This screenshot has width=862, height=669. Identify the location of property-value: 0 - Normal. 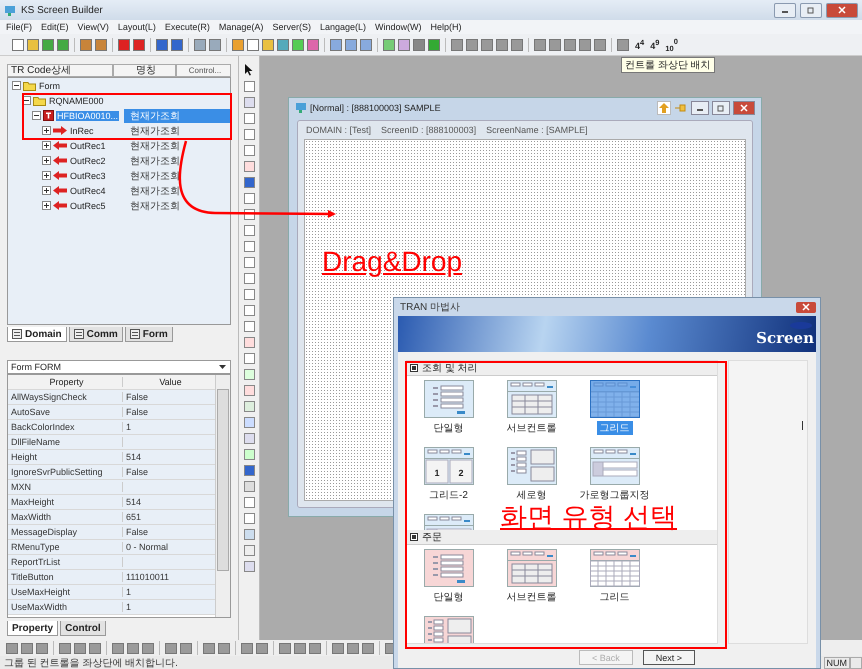
(147, 547).